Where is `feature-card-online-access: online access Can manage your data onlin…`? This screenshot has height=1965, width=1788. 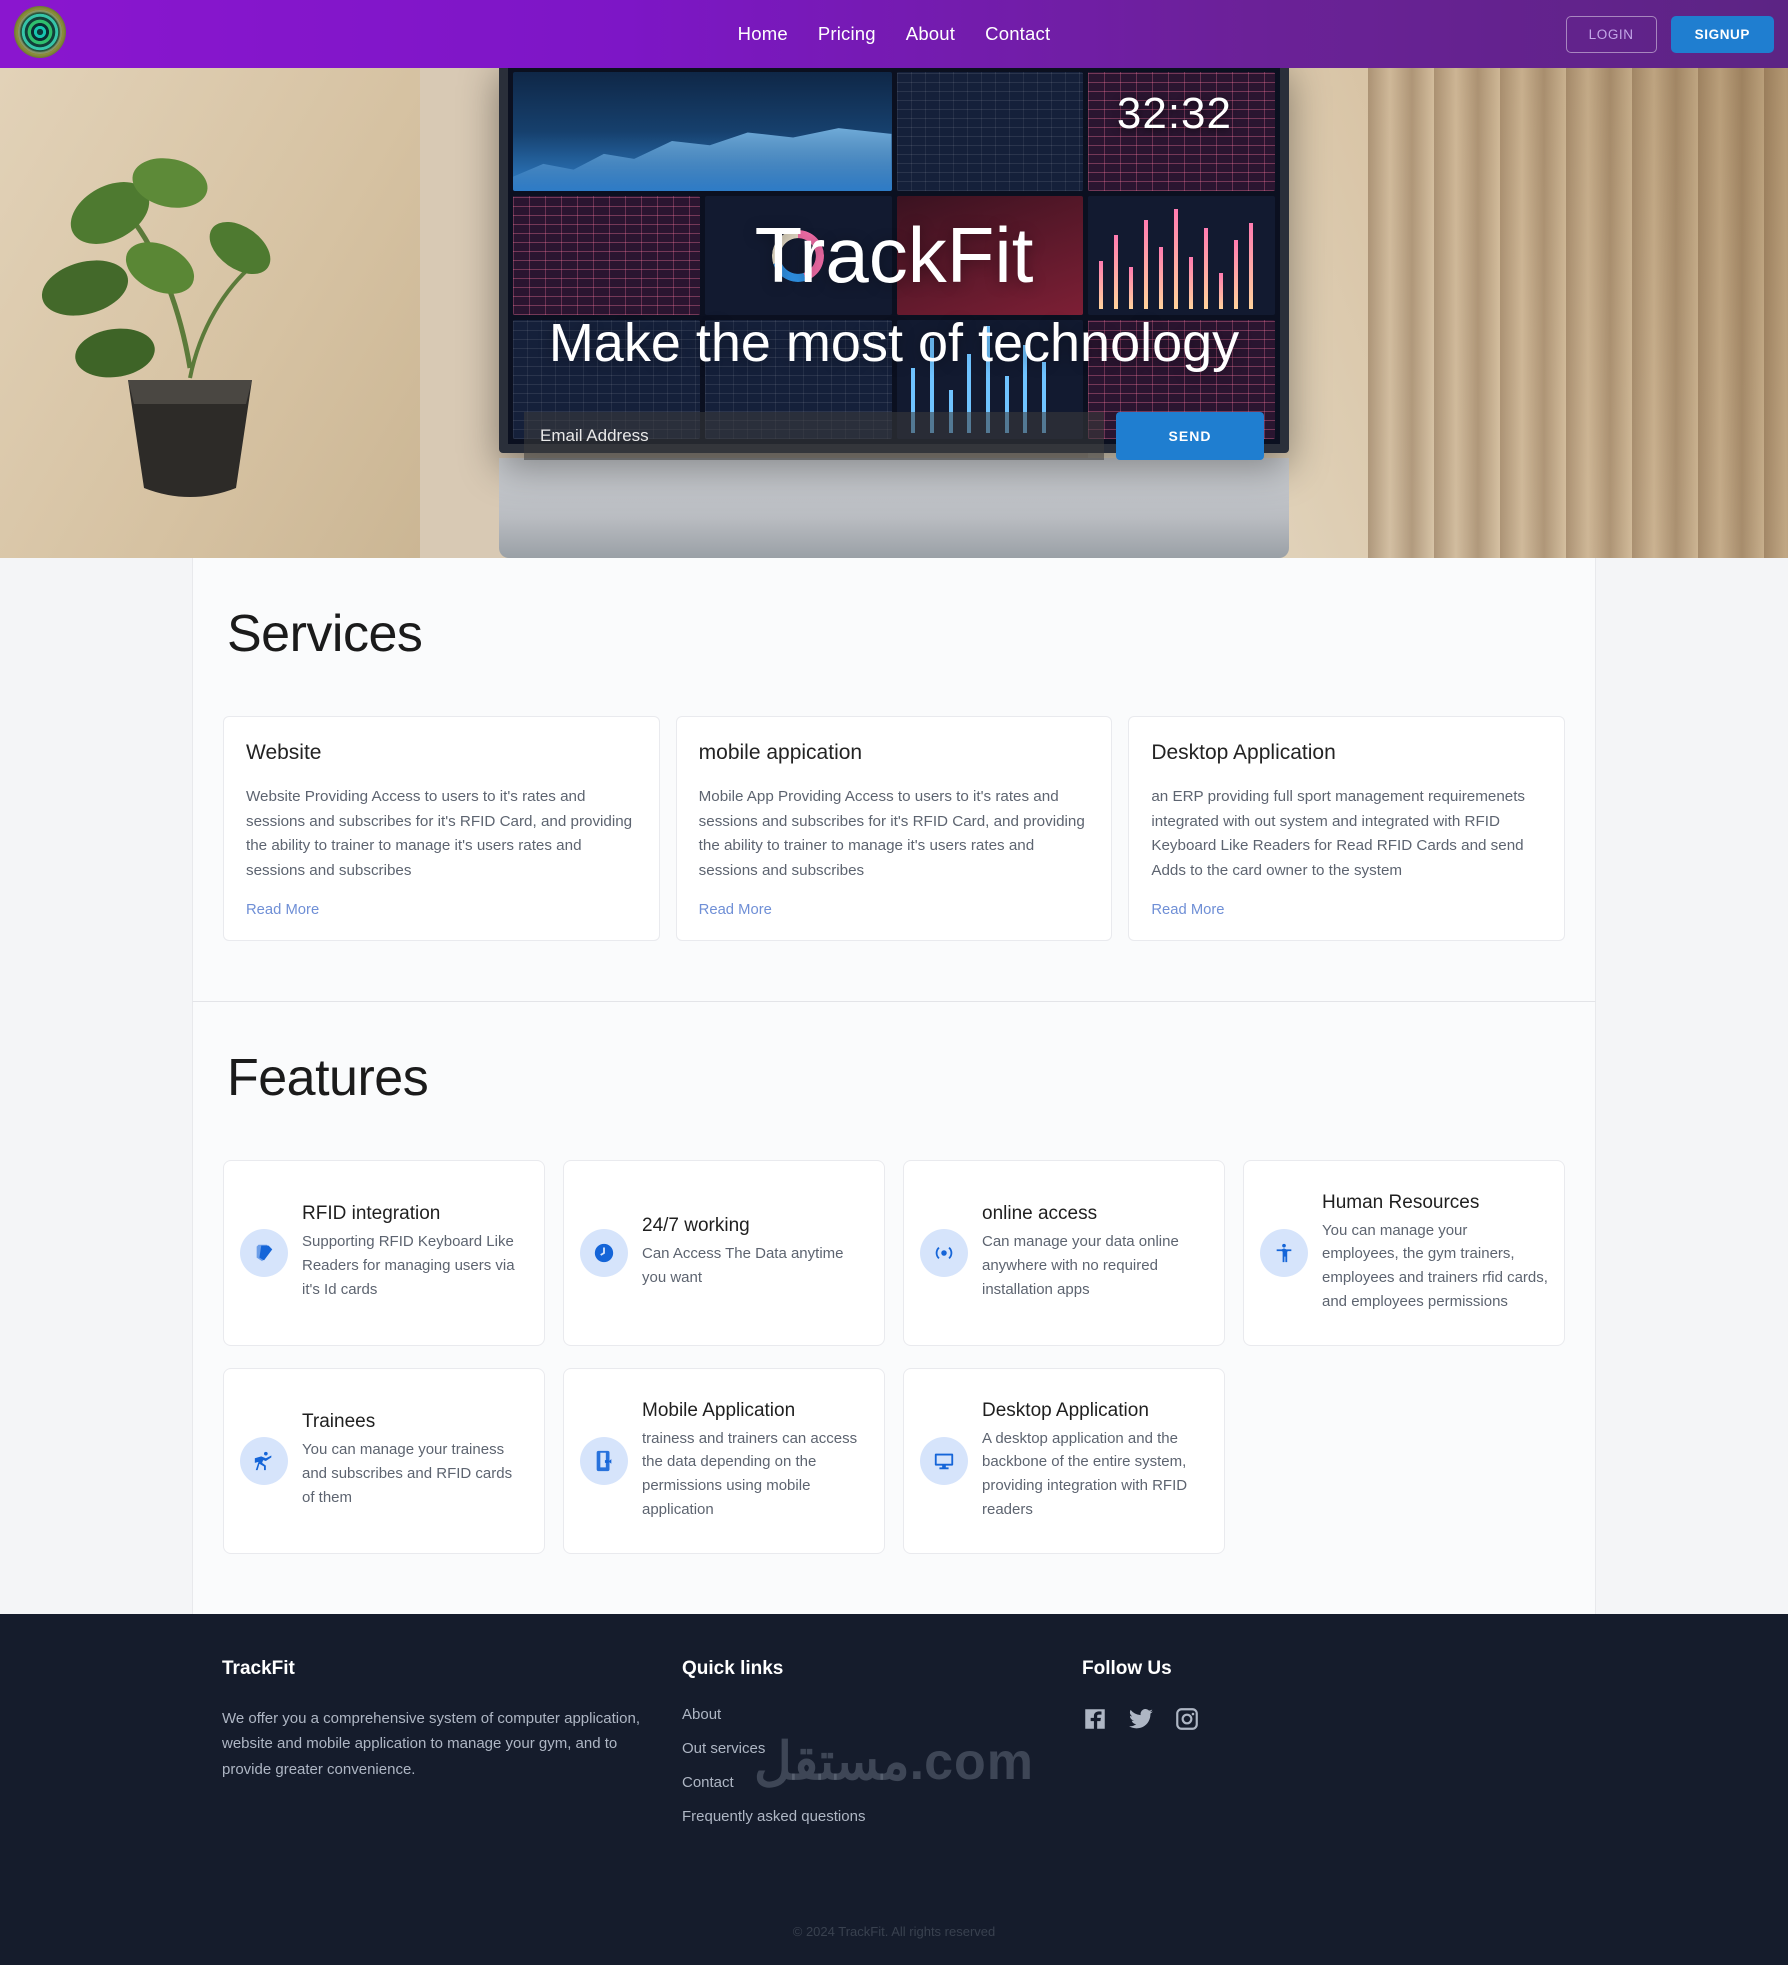
feature-card-online-access: online access Can manage your data onlin… is located at coordinates (1064, 1252).